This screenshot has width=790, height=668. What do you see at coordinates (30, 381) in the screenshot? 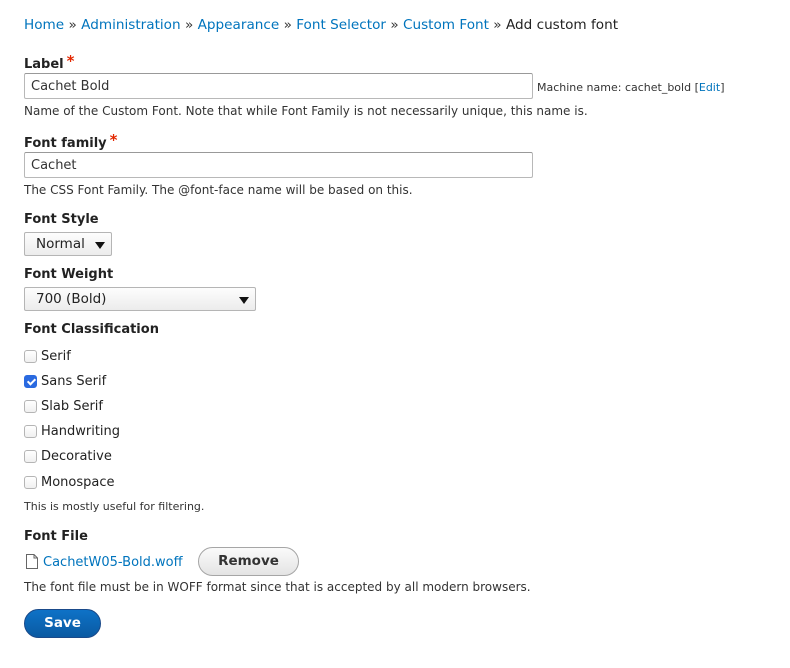
I see `checkbox-sans-serif` at bounding box center [30, 381].